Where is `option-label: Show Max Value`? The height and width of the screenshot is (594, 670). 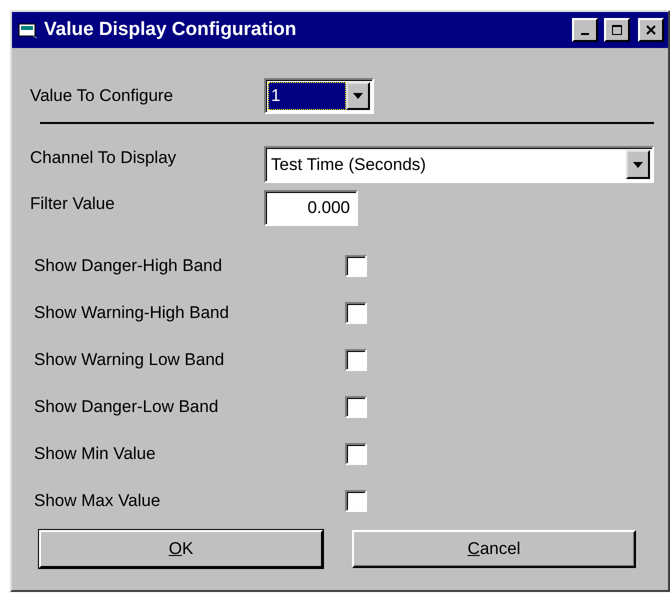 option-label: Show Max Value is located at coordinates (98, 501).